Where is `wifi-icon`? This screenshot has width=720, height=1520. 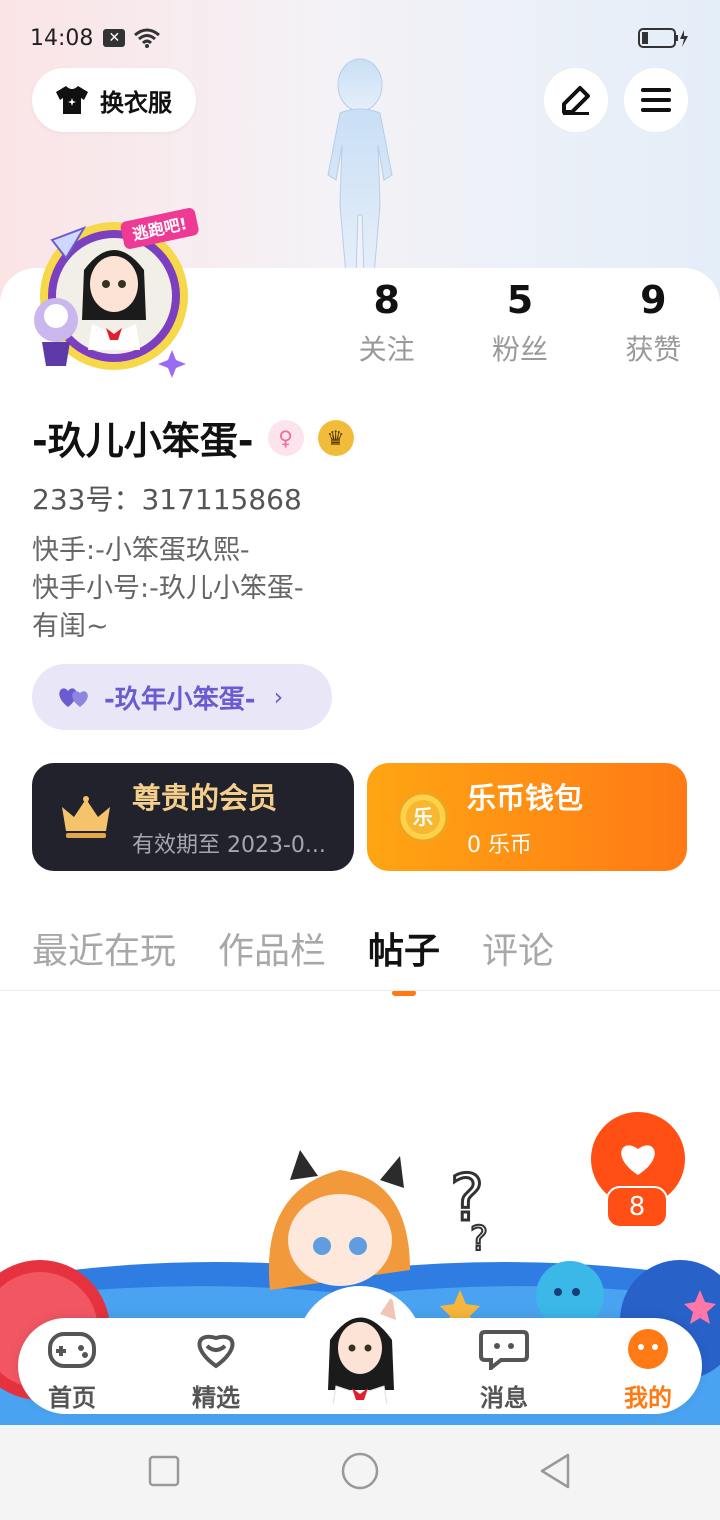
wifi-icon is located at coordinates (147, 38).